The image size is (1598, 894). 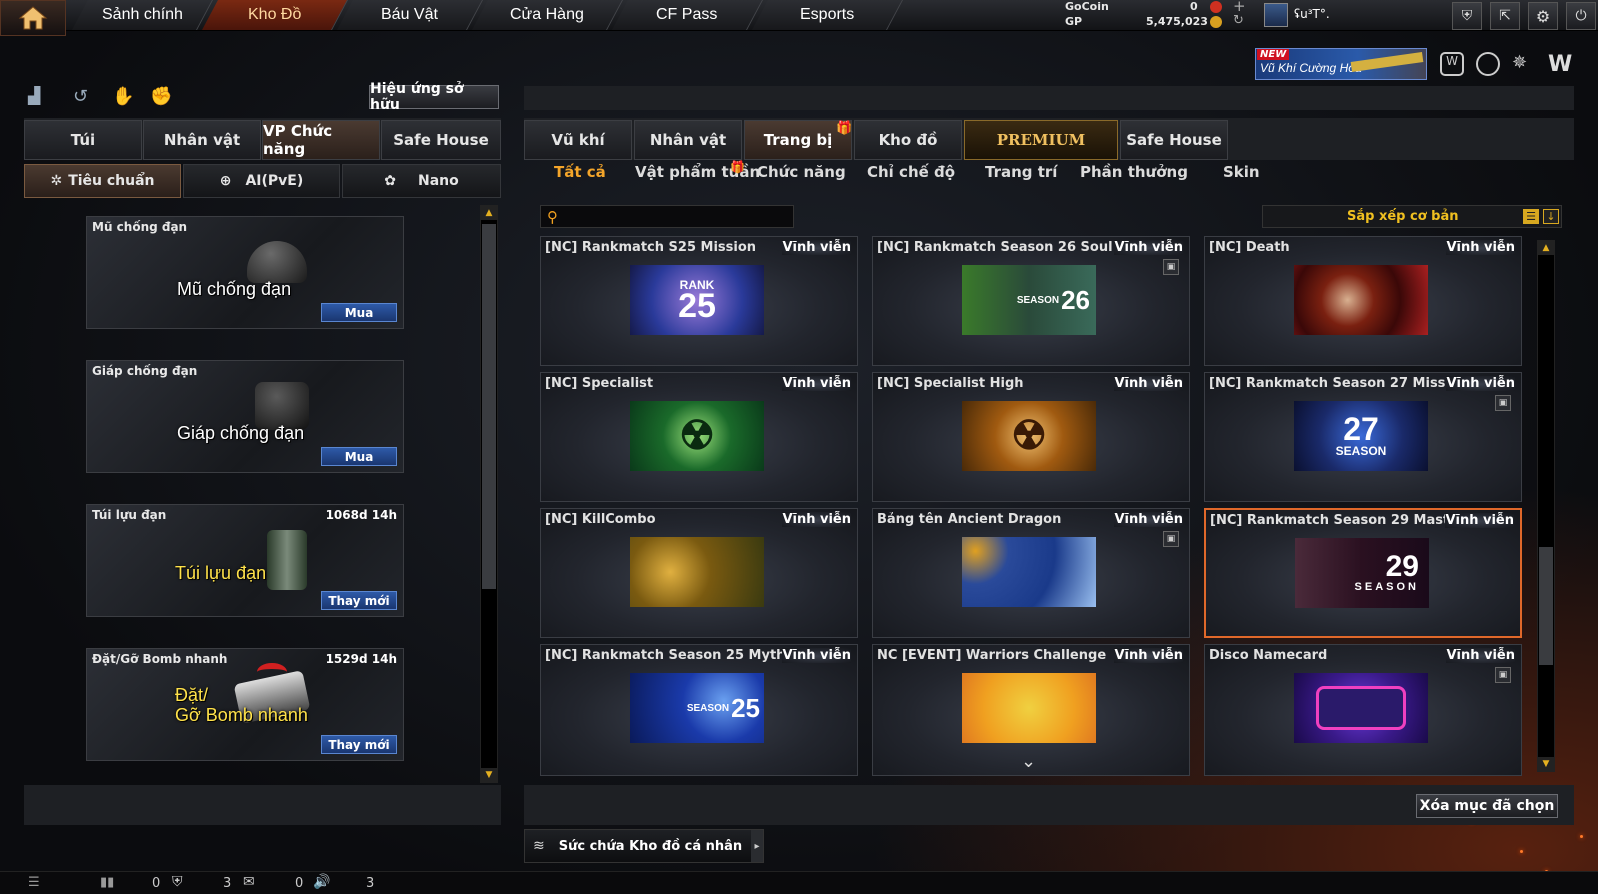 What do you see at coordinates (33, 18) in the screenshot?
I see `home-button` at bounding box center [33, 18].